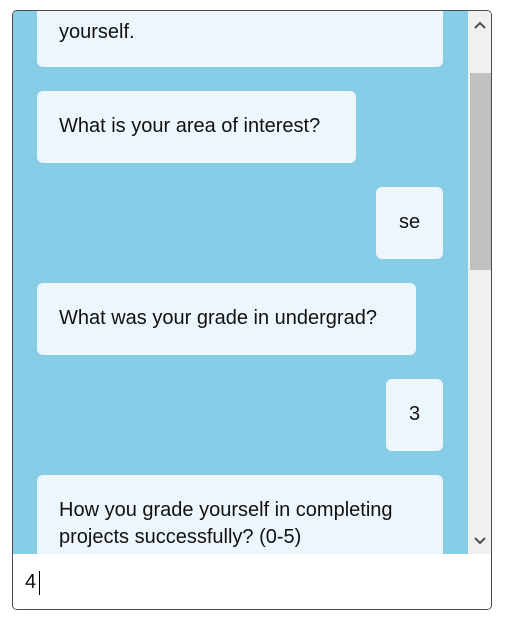  I want to click on user-message: 3, so click(414, 415).